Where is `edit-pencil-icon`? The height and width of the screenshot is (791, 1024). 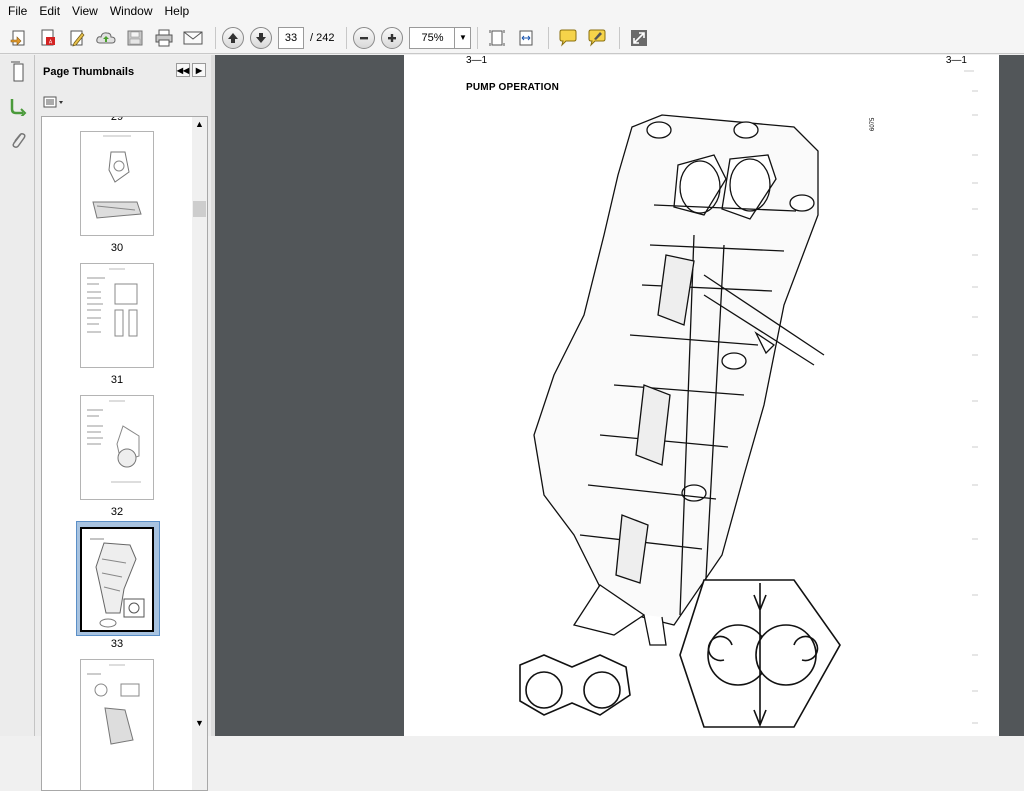
edit-pencil-icon is located at coordinates (77, 38).